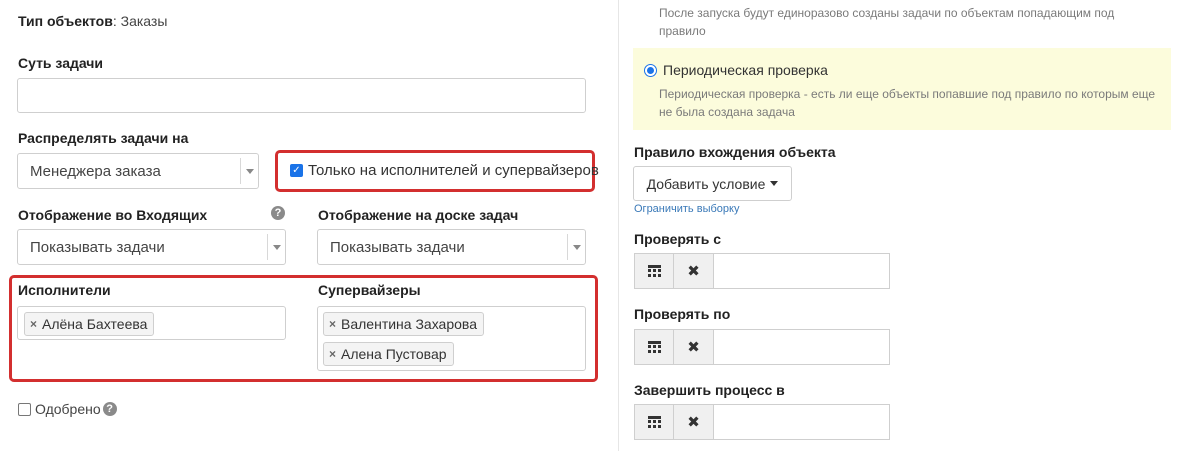 The width and height of the screenshot is (1199, 451). I want to click on finish-process-label: Завершить процесс в, so click(709, 390).